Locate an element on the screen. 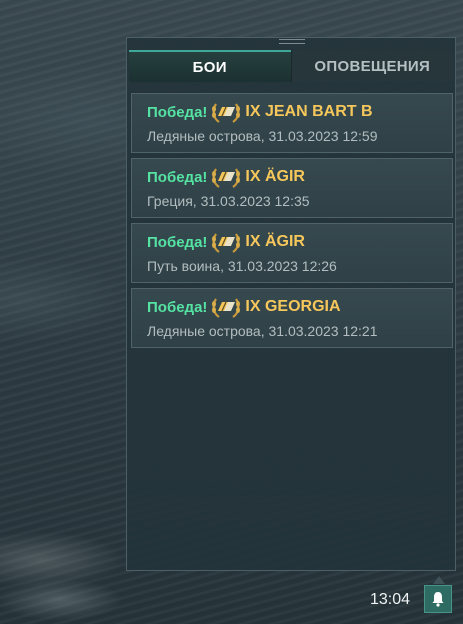 This screenshot has width=463, height=624. battle-item: Победа! IX ÄGIR Греция, 31.03.2023 12:35 is located at coordinates (292, 188).